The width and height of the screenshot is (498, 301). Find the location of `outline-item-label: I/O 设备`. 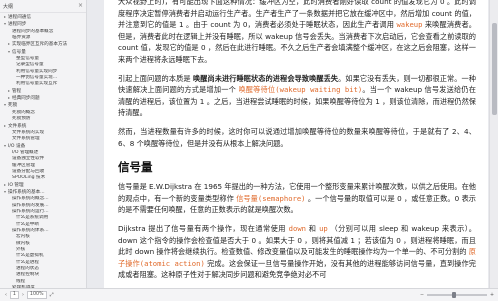

outline-item-label: I/O 设备 is located at coordinates (17, 146).